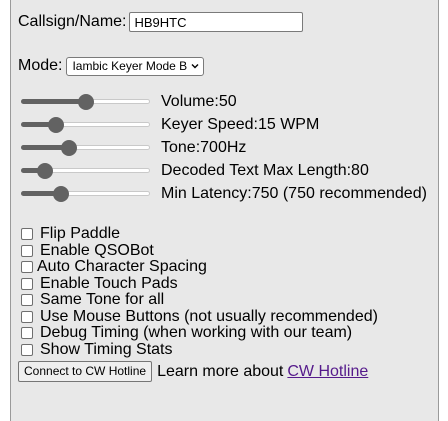 This screenshot has width=448, height=421. Describe the element at coordinates (72, 21) in the screenshot. I see `callsign-label: Callsign/Name:` at that location.